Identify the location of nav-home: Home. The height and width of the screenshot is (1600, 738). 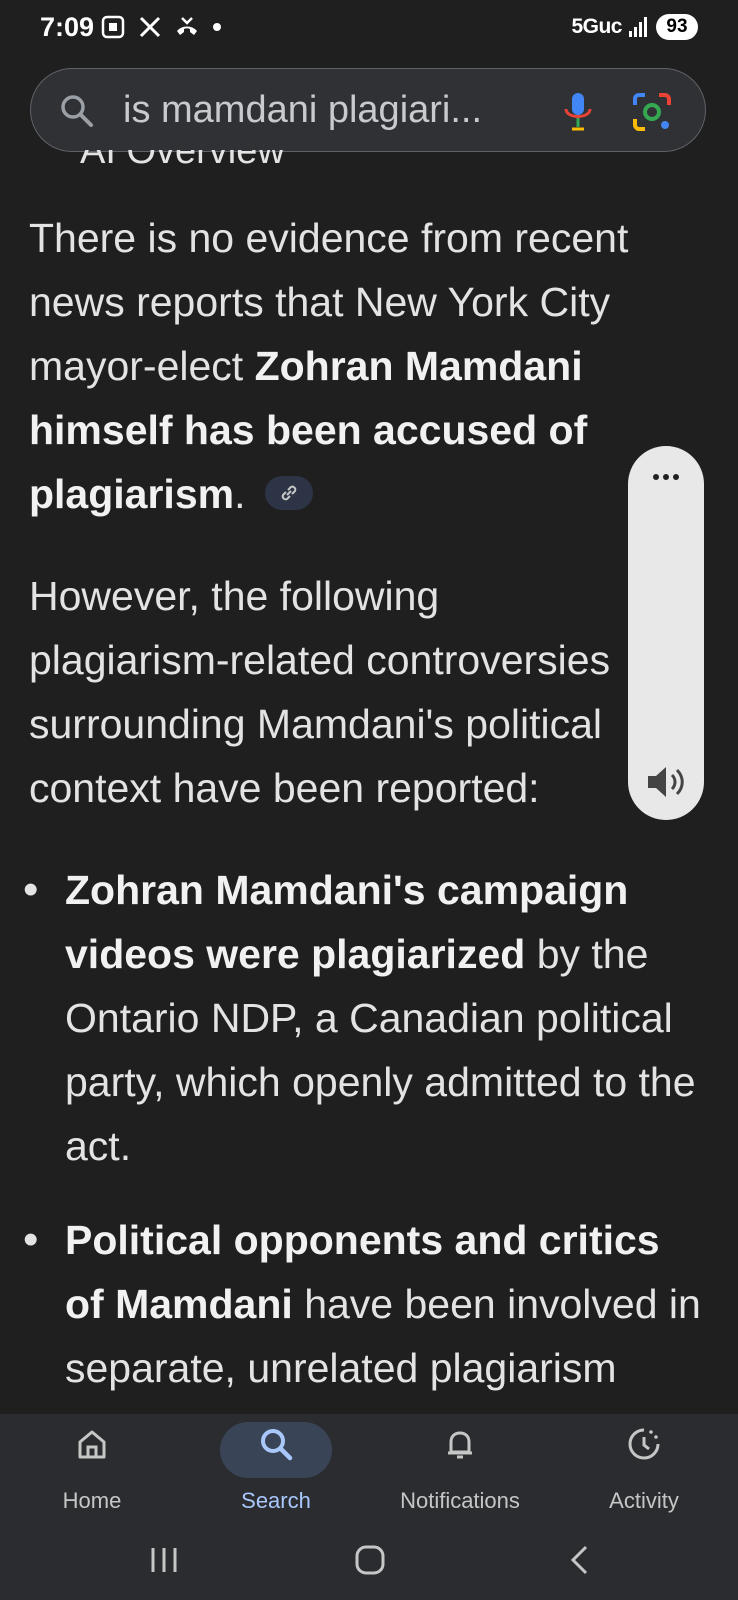
(92, 1473).